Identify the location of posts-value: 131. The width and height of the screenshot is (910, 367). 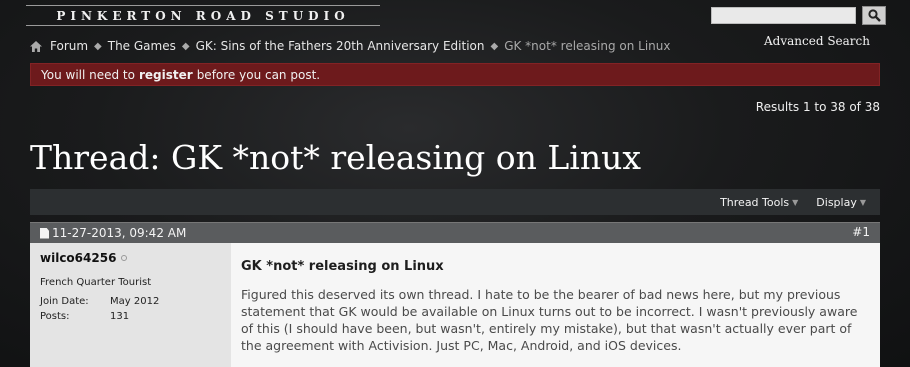
(120, 316).